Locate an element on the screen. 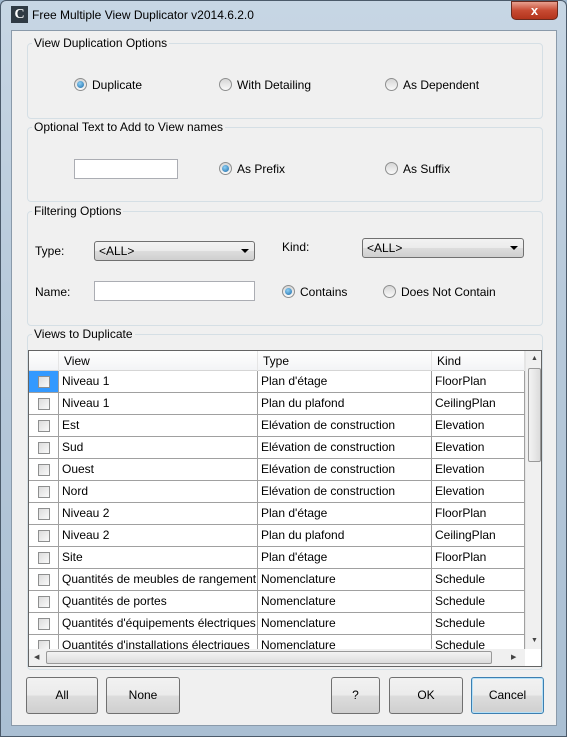 This screenshot has height=737, width=567. radio-label: Contains is located at coordinates (324, 292).